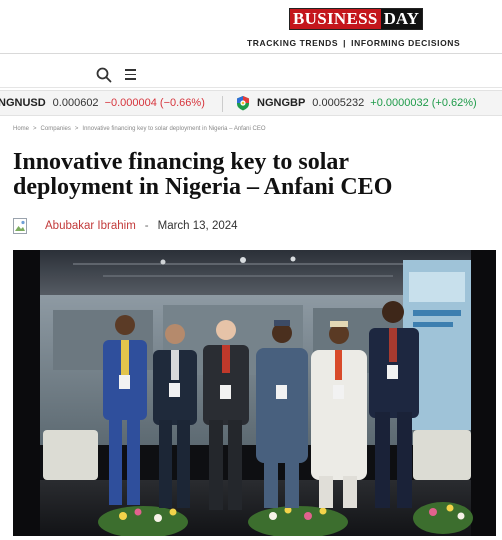 The image size is (502, 540). Describe the element at coordinates (75, 103) in the screenshot. I see `ticker-value: 0.000602` at that location.